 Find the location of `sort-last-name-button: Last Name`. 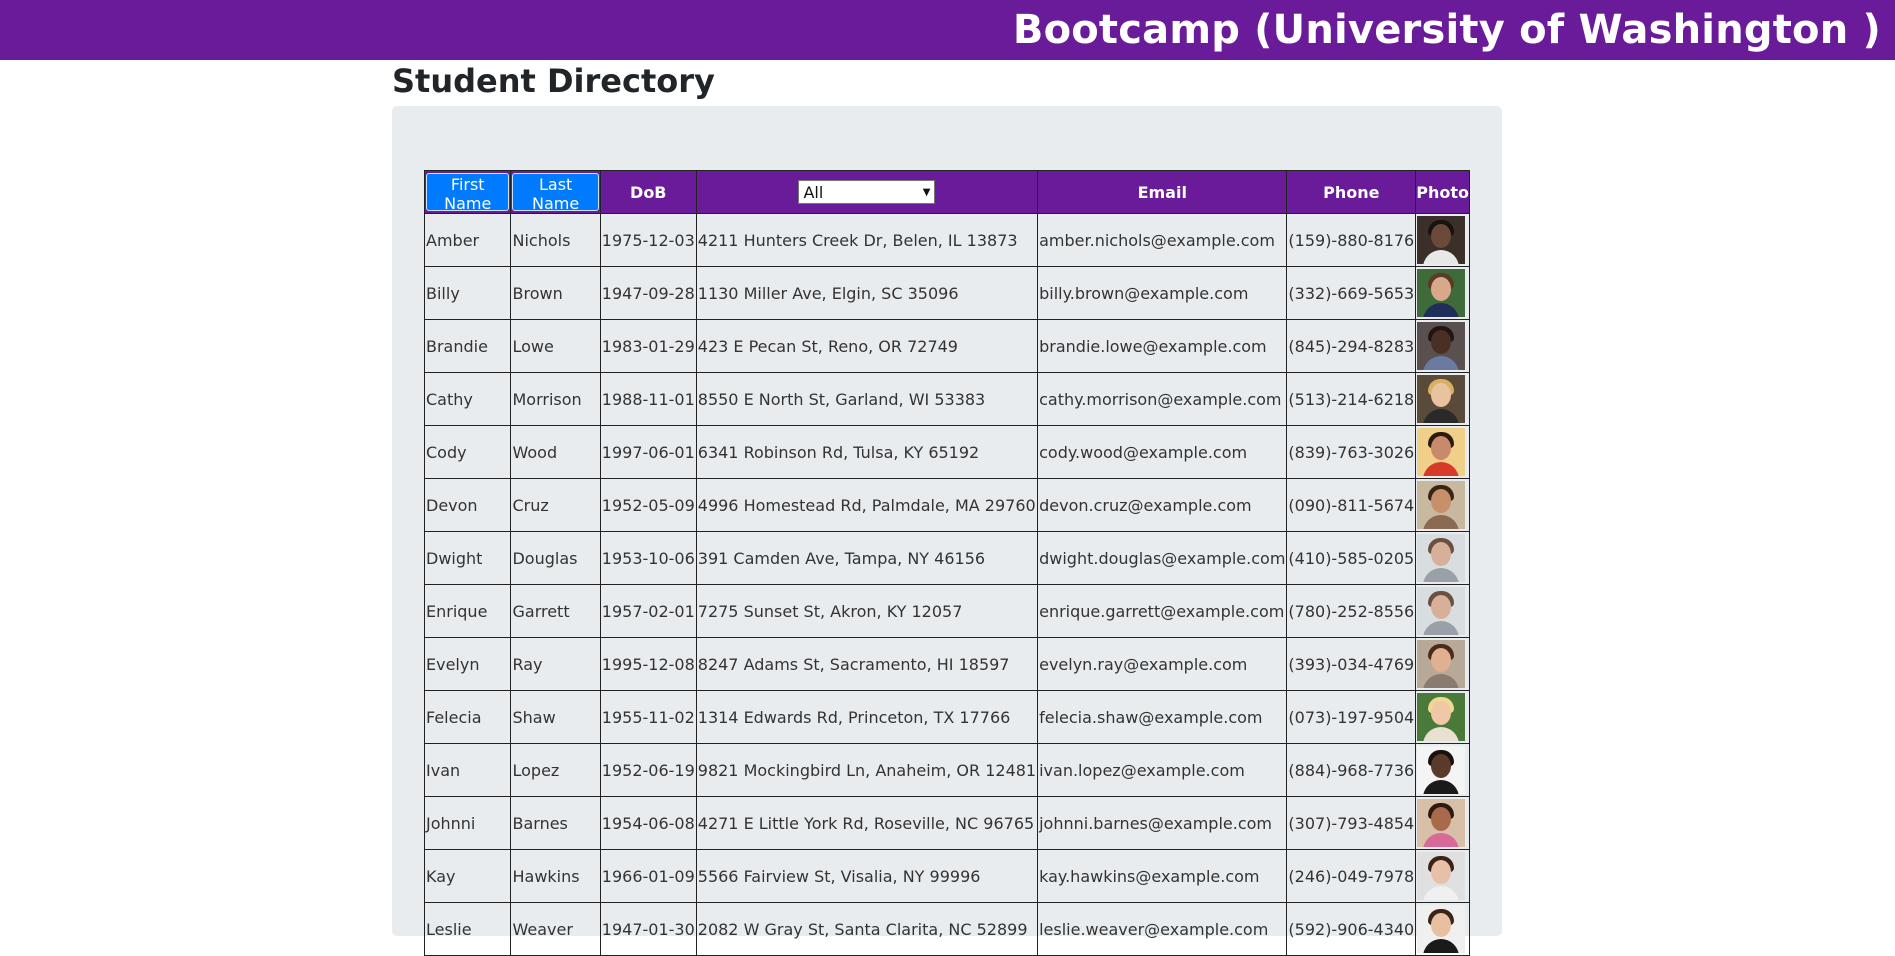

sort-last-name-button: Last Name is located at coordinates (555, 193).